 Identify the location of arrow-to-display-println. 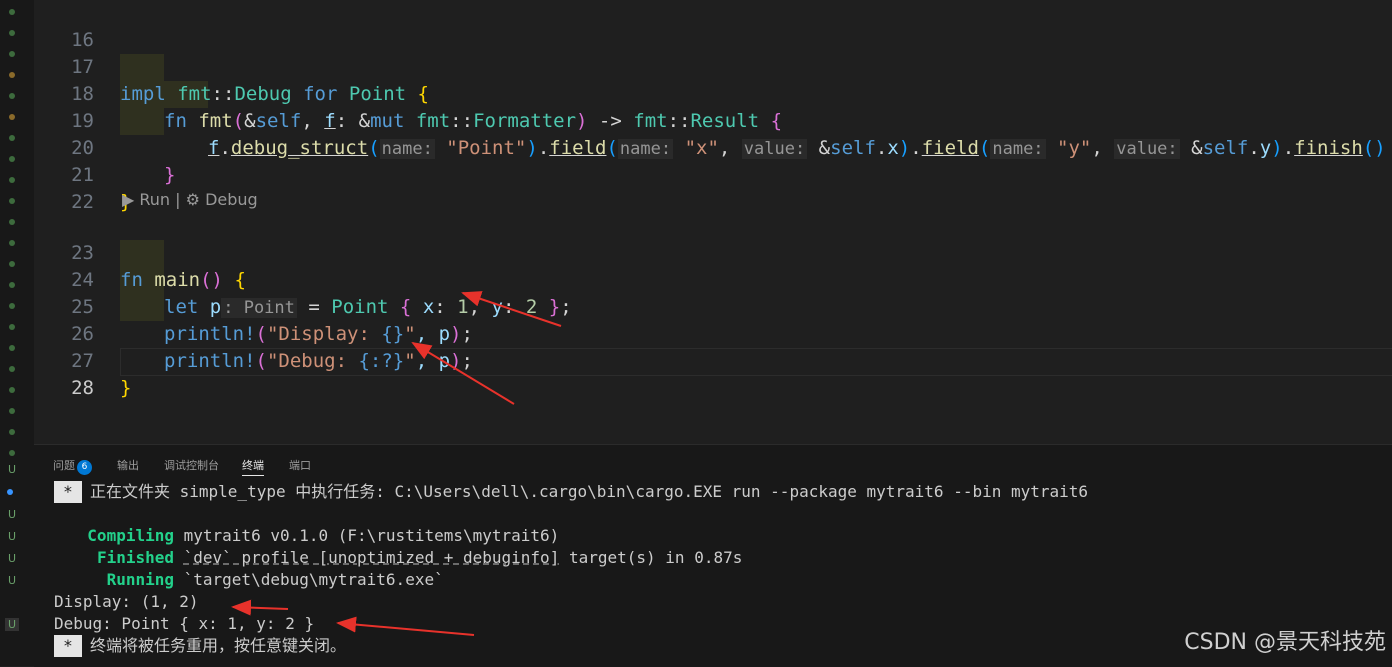
(511, 309).